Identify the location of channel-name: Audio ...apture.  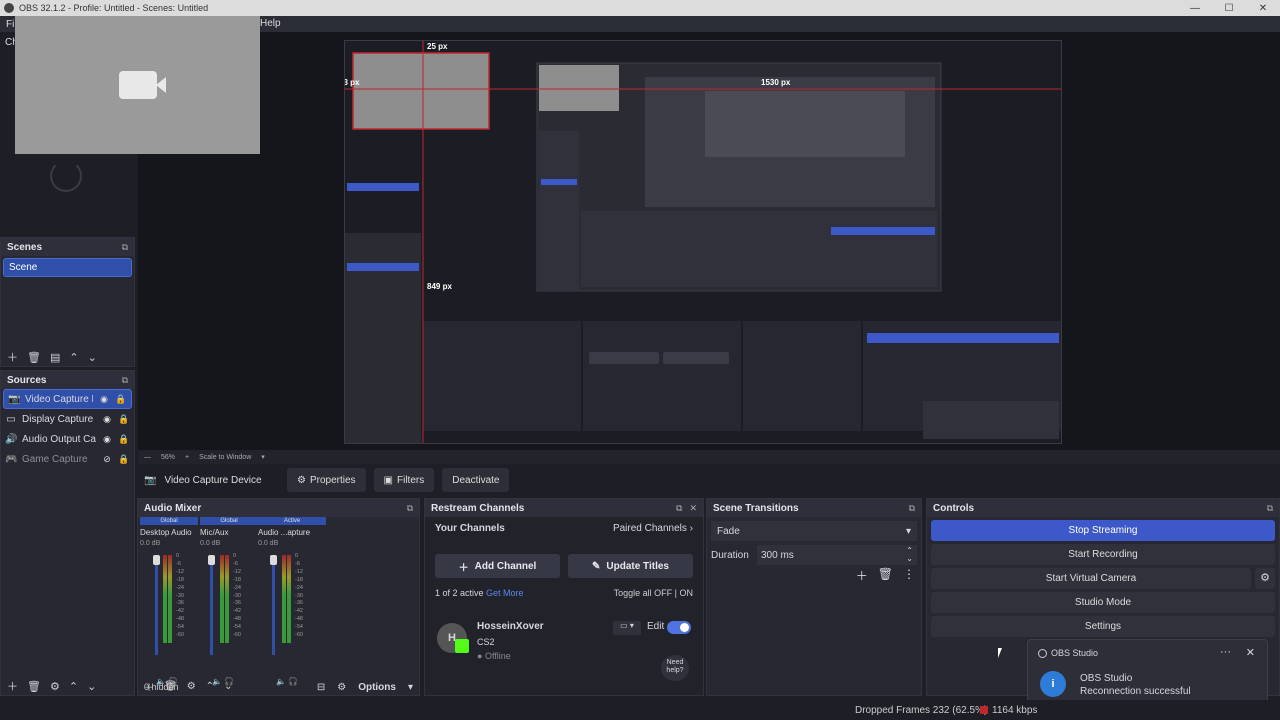
(292, 532).